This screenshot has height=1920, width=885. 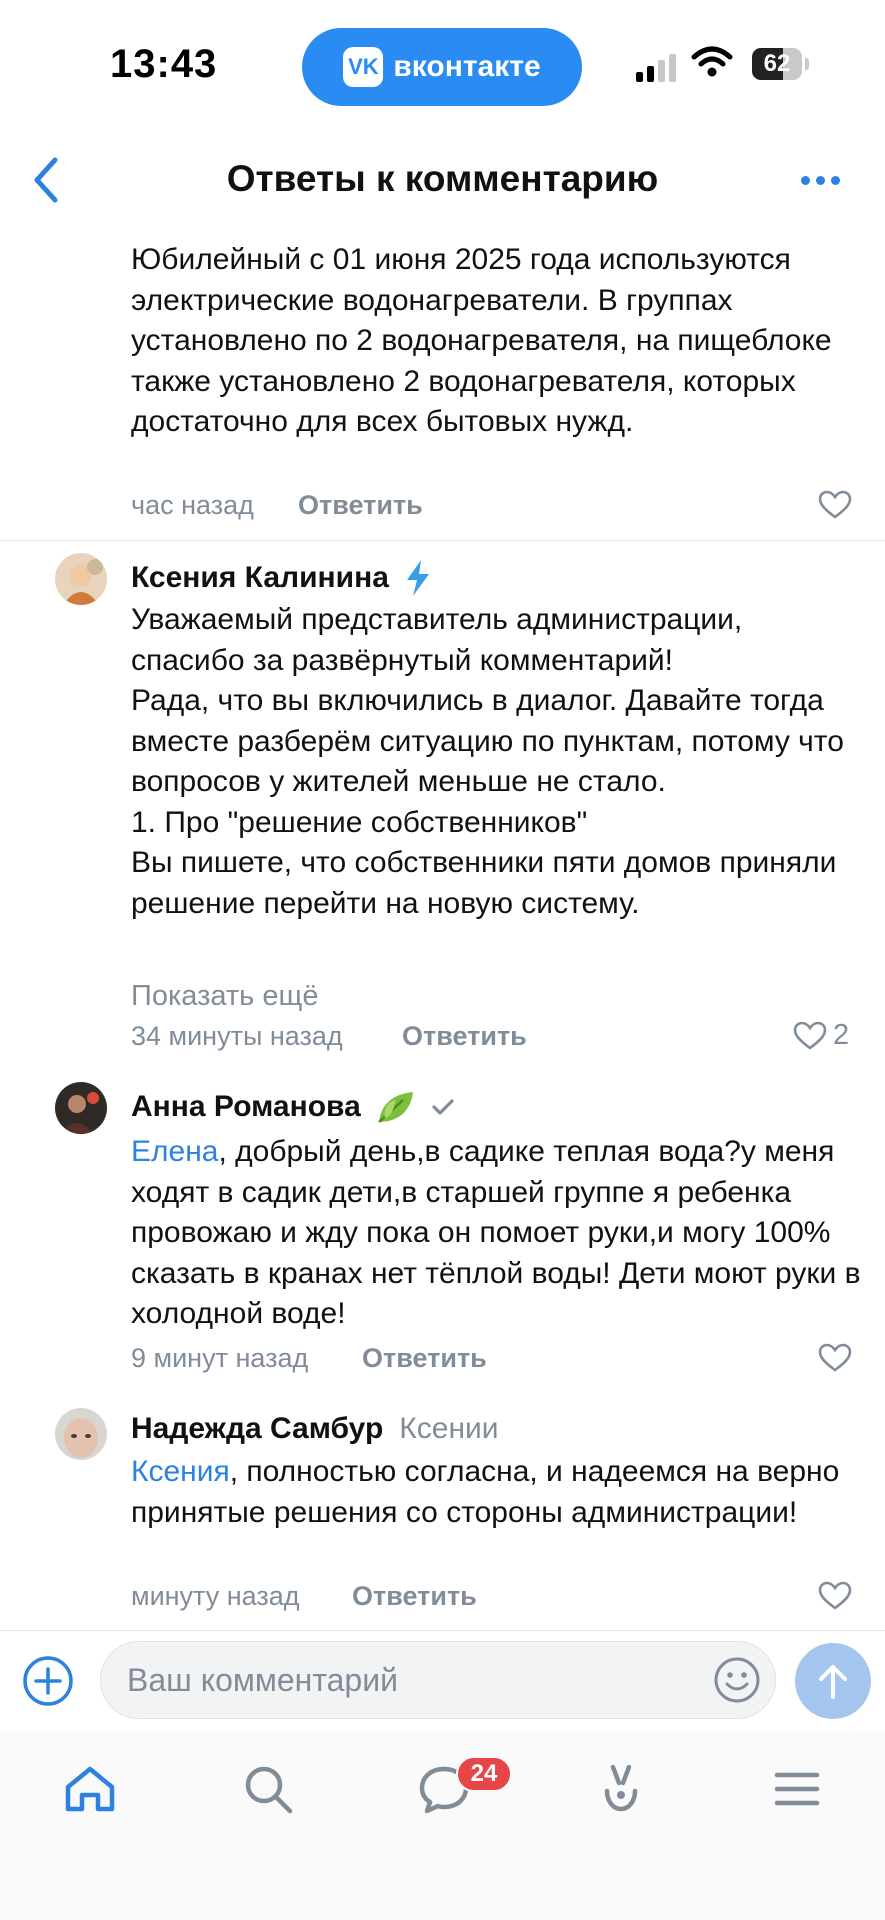 I want to click on comment-time: 34 минуты назад, so click(x=237, y=1036).